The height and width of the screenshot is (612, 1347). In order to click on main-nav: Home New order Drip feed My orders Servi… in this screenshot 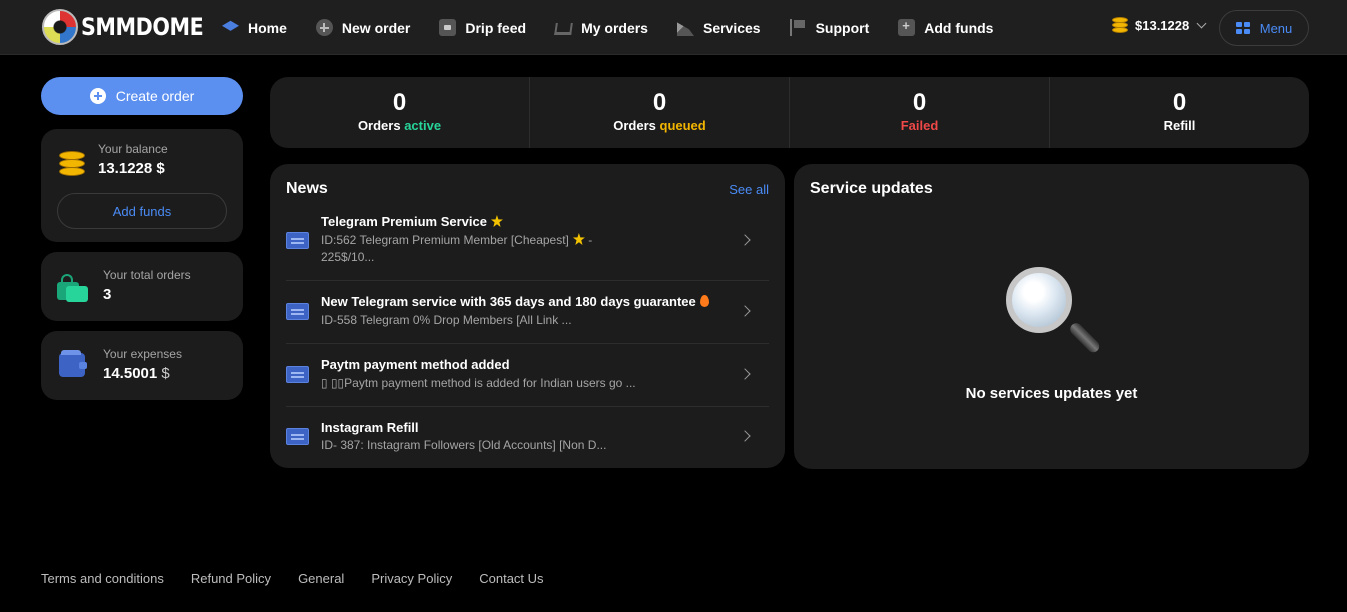, I will do `click(622, 27)`.